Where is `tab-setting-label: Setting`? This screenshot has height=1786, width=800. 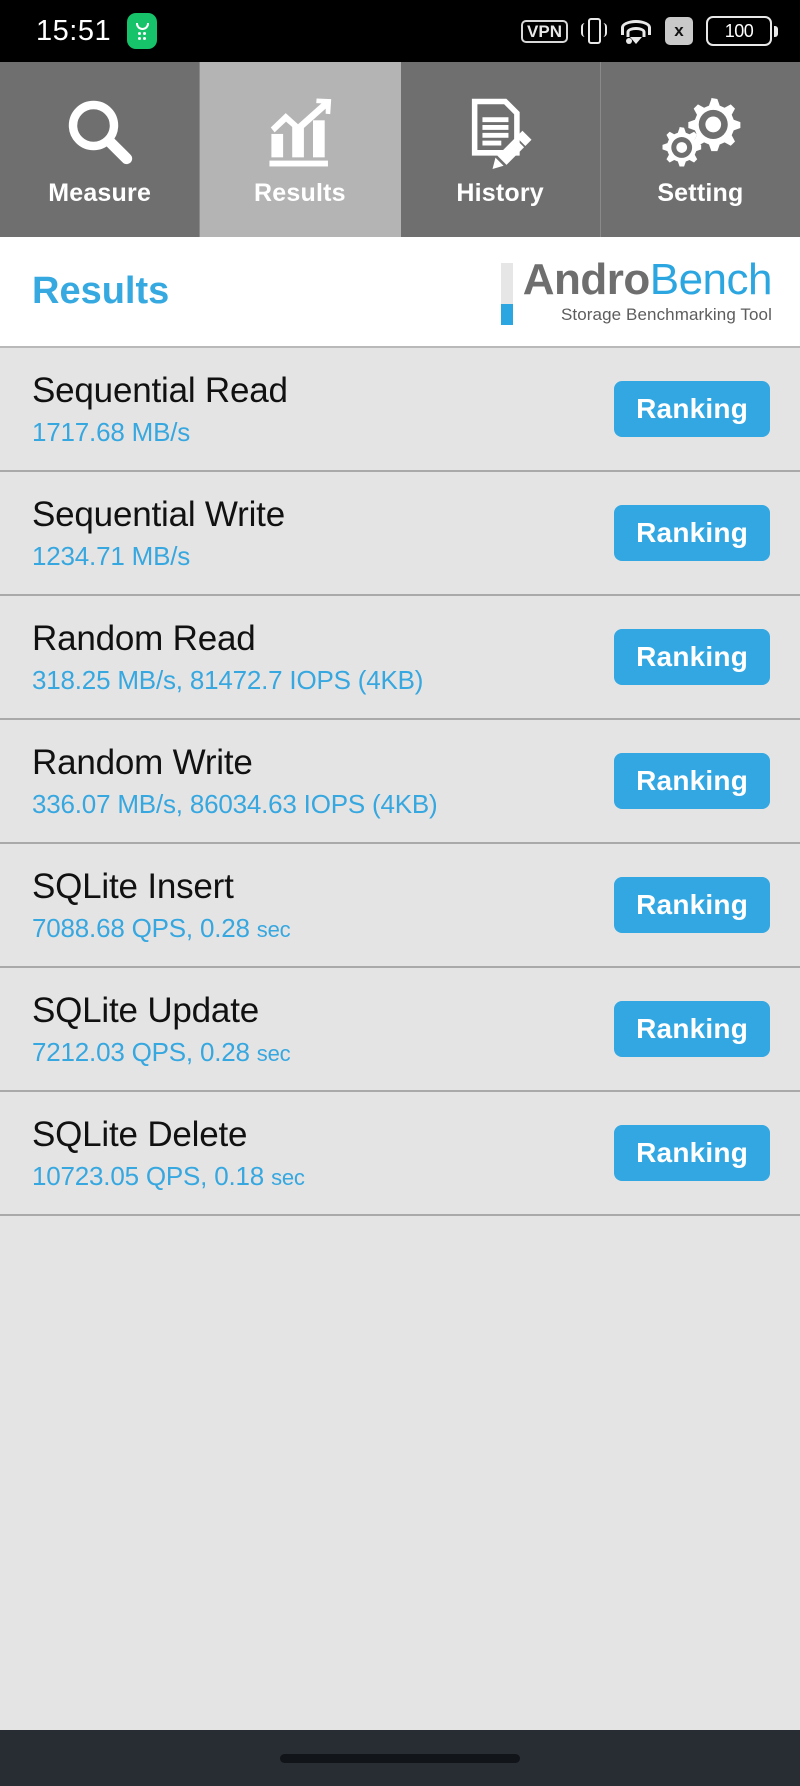 tab-setting-label: Setting is located at coordinates (700, 193).